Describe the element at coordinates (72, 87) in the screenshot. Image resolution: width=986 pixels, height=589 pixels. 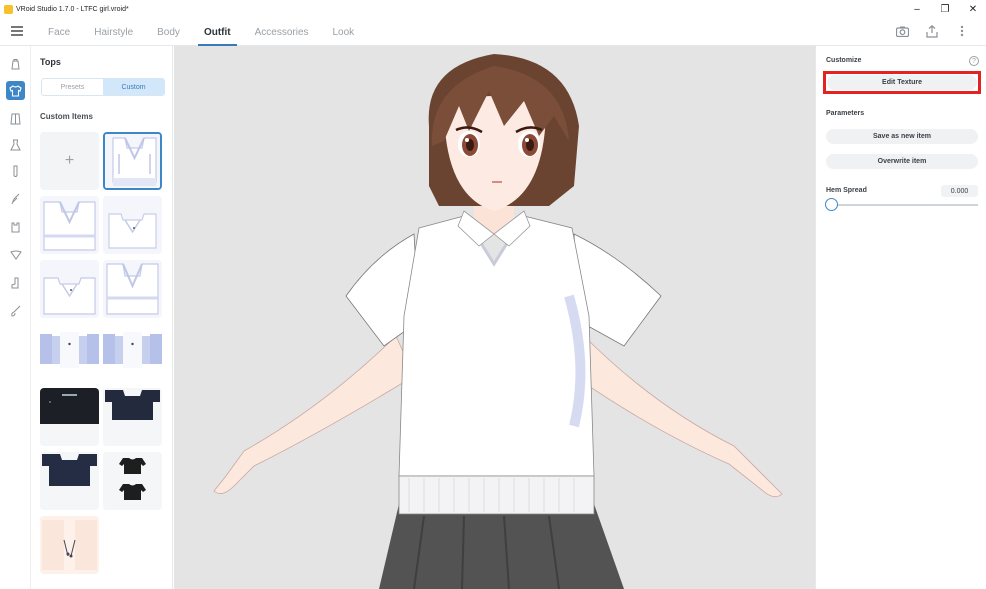
I see `presets-tab: Presets` at that location.